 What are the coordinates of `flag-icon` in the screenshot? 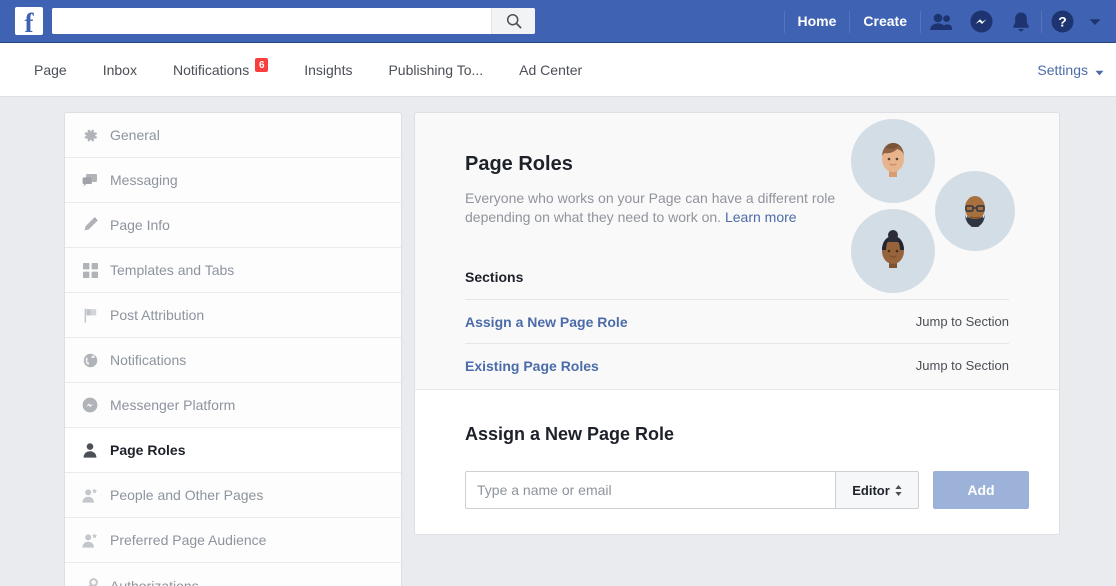 It's located at (90, 315).